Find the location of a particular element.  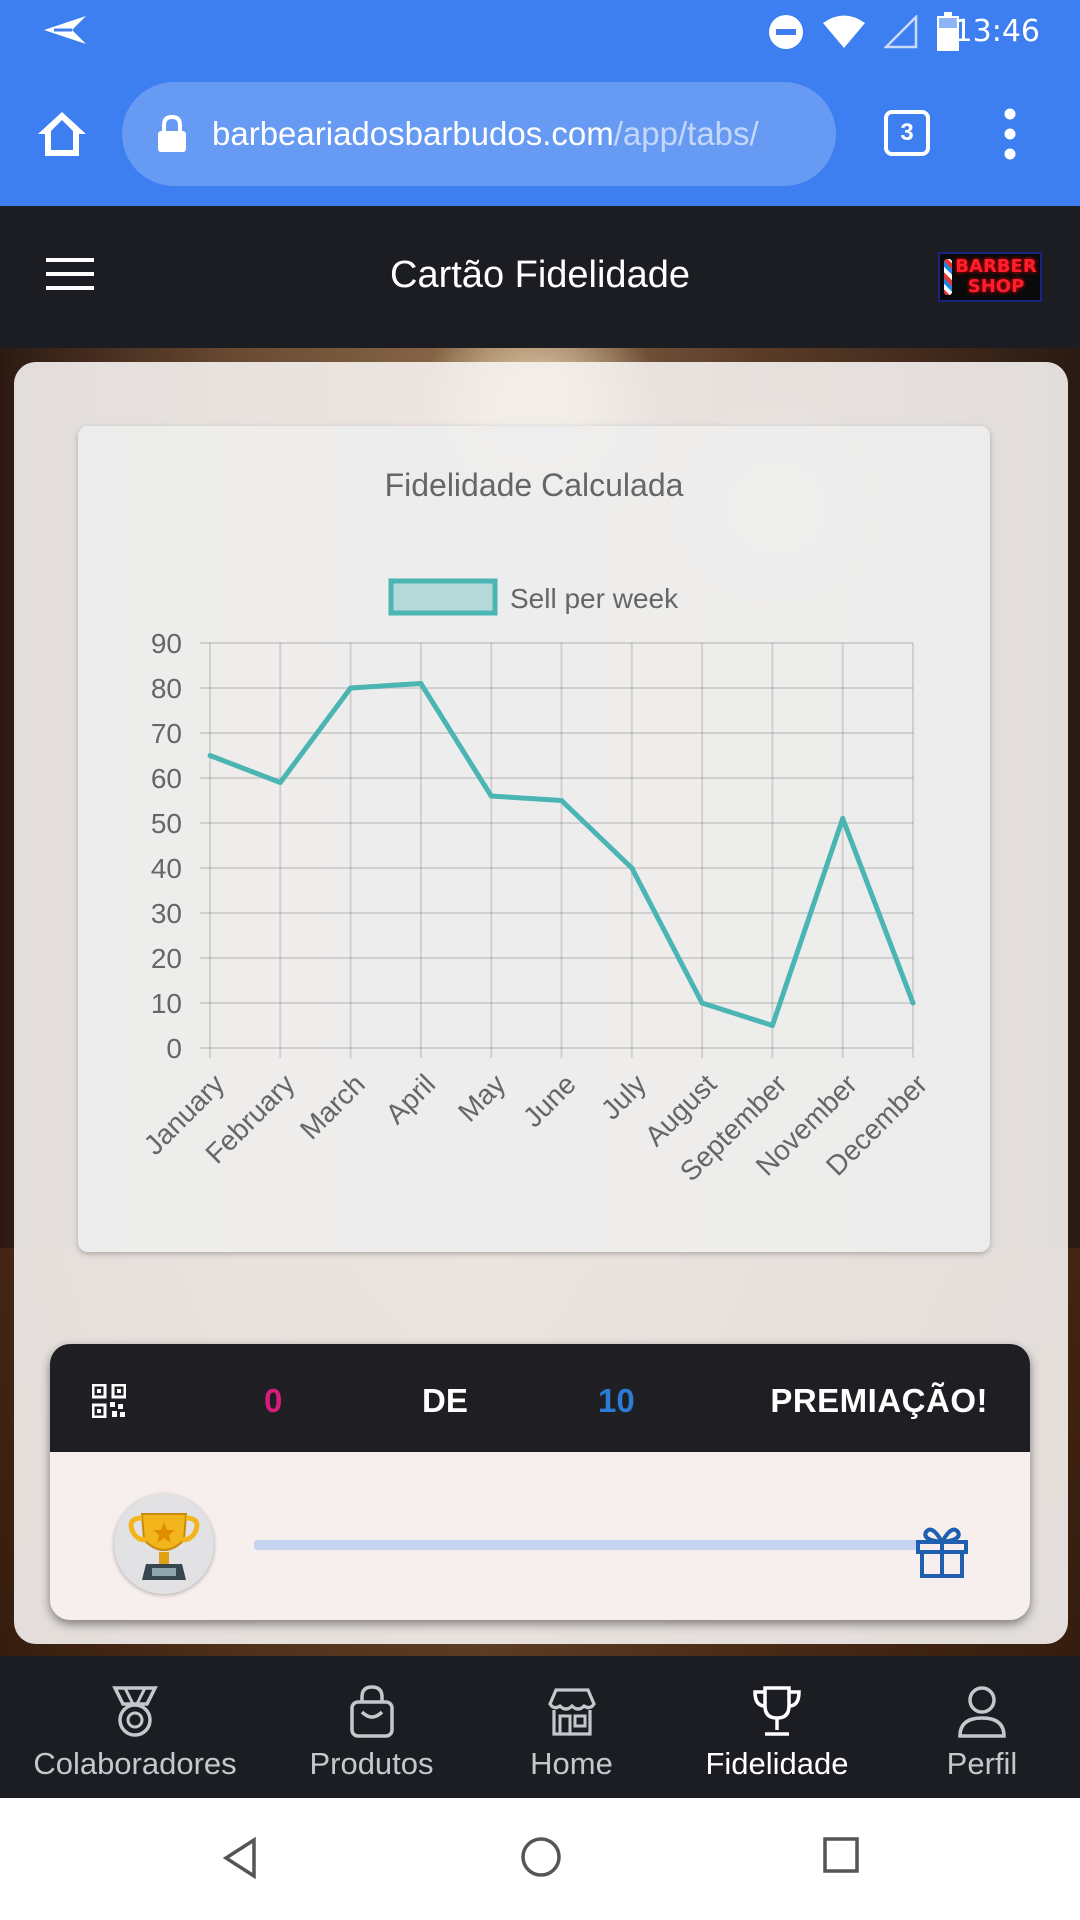

tab-switcher-button: 3 is located at coordinates (907, 133).